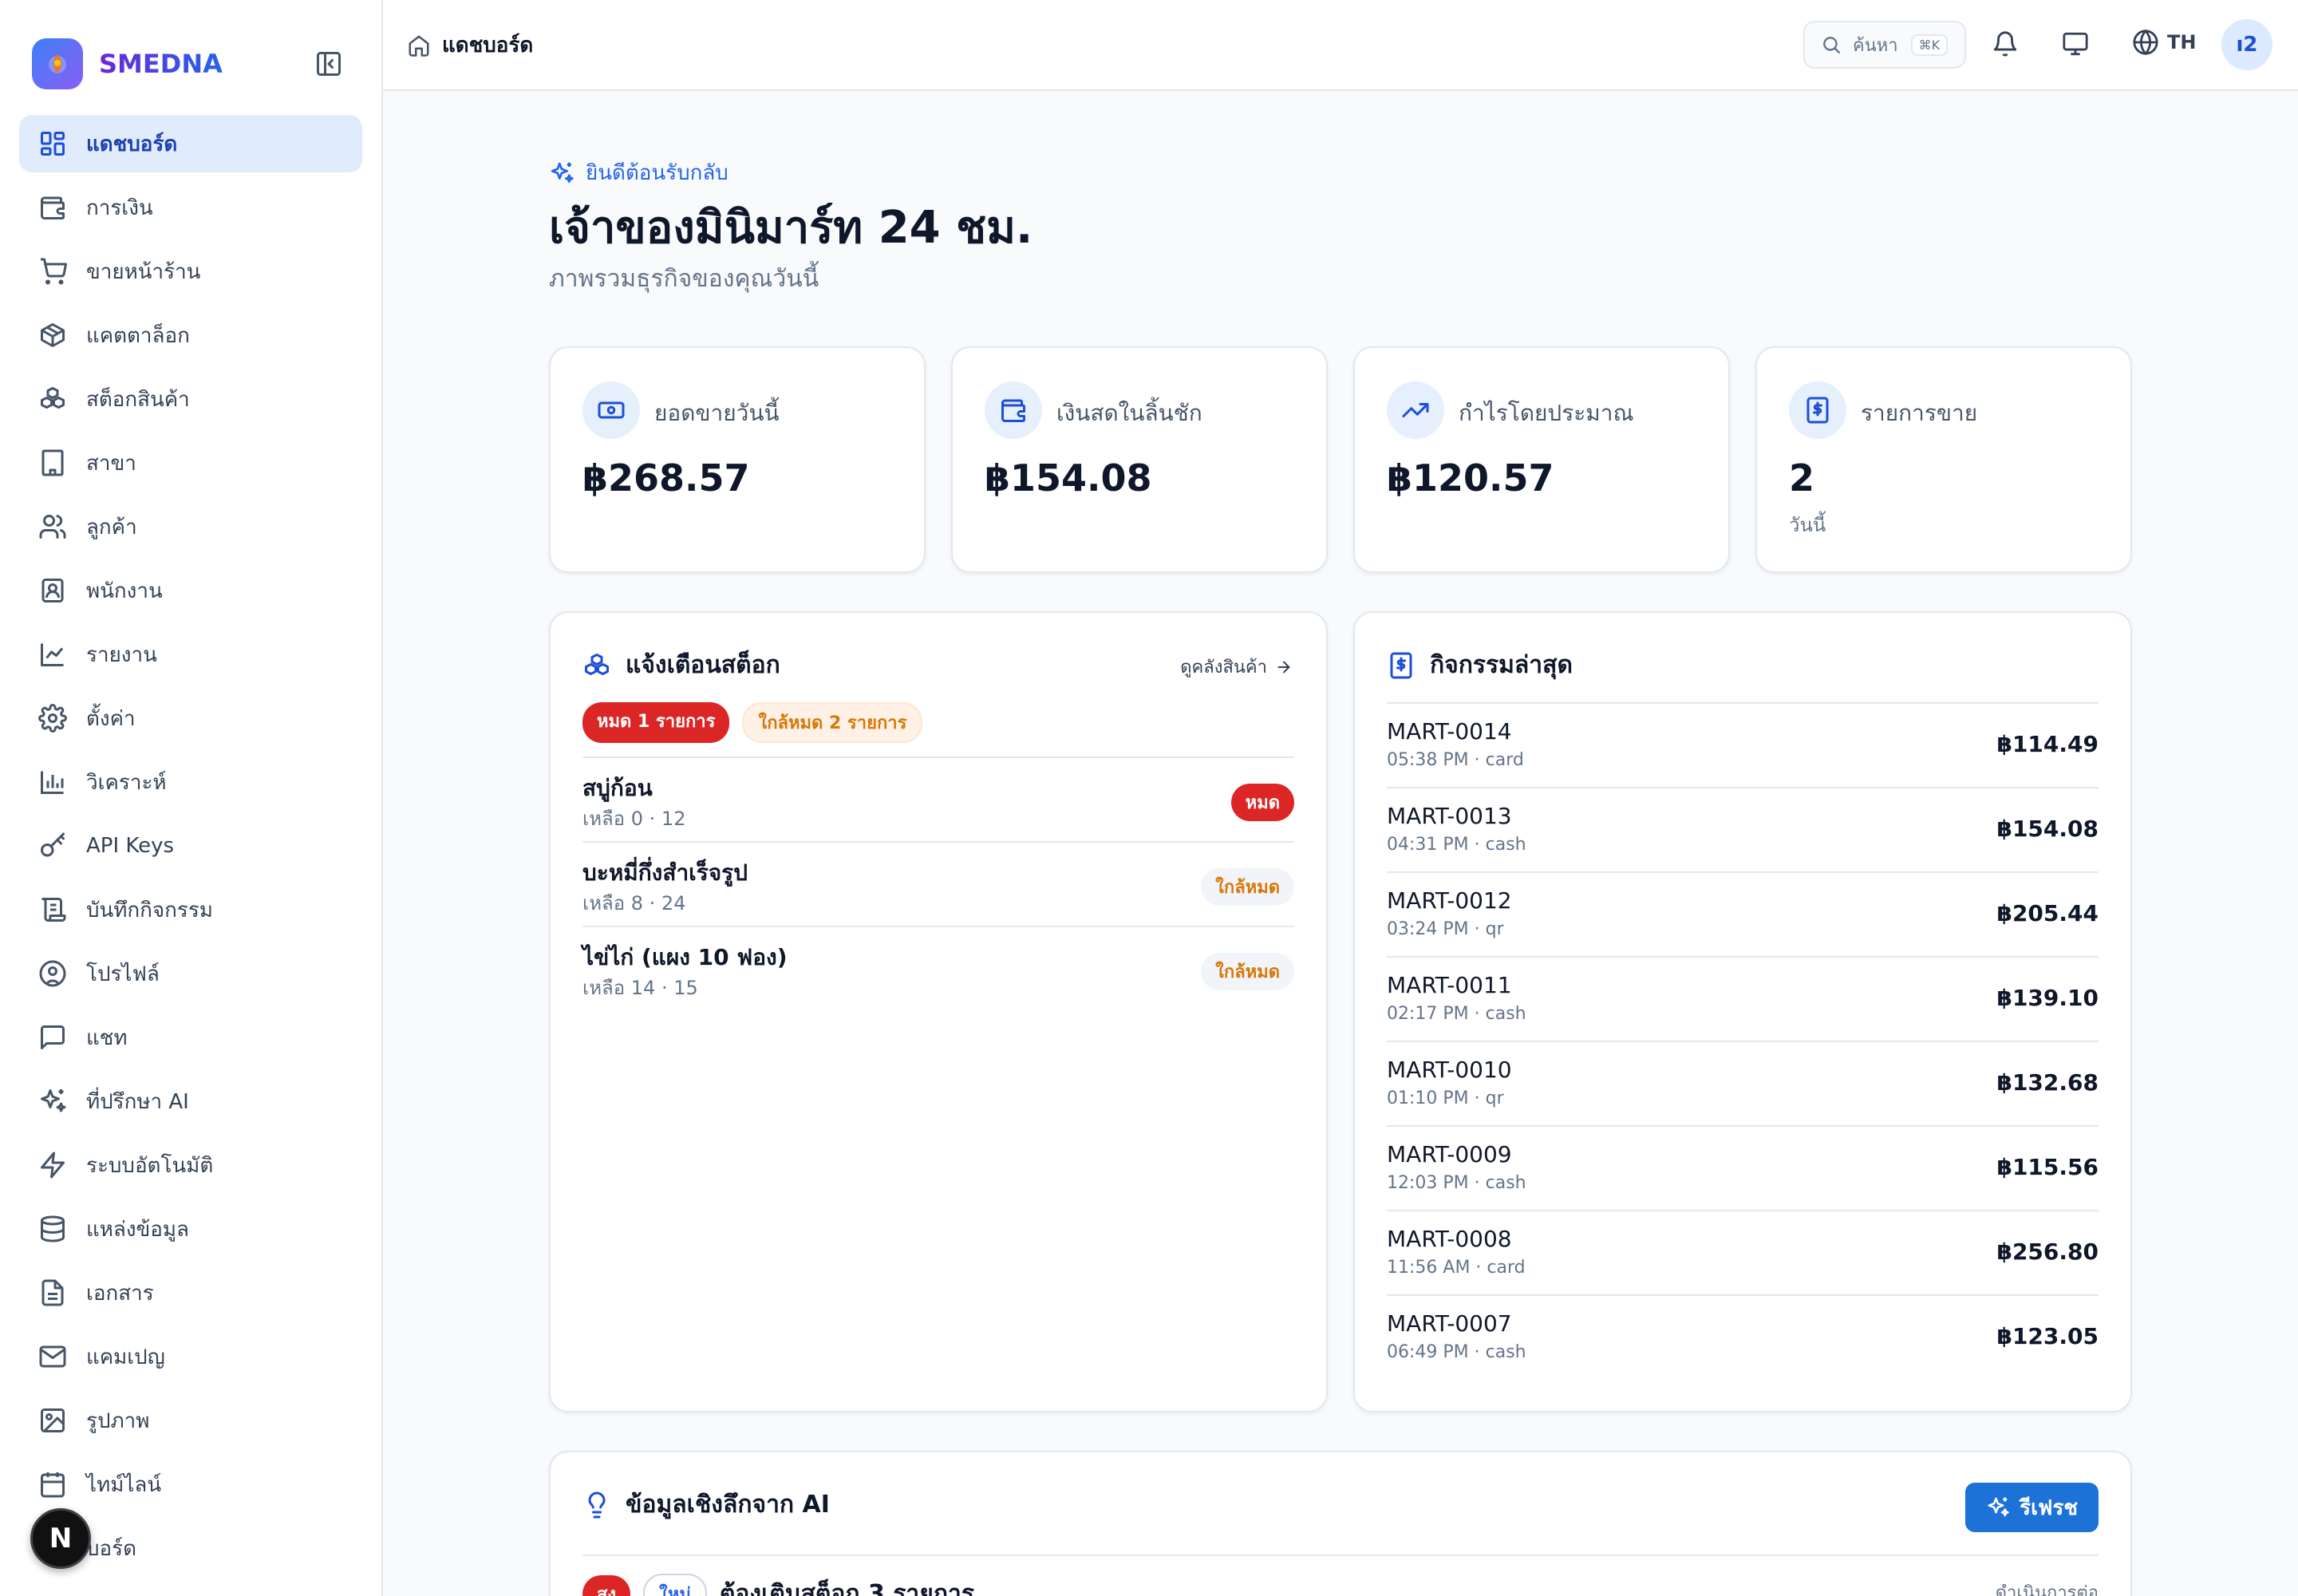  Describe the element at coordinates (706, 1504) in the screenshot. I see `panel-title: ข้อมูลเชิงลึกจาก AI` at that location.